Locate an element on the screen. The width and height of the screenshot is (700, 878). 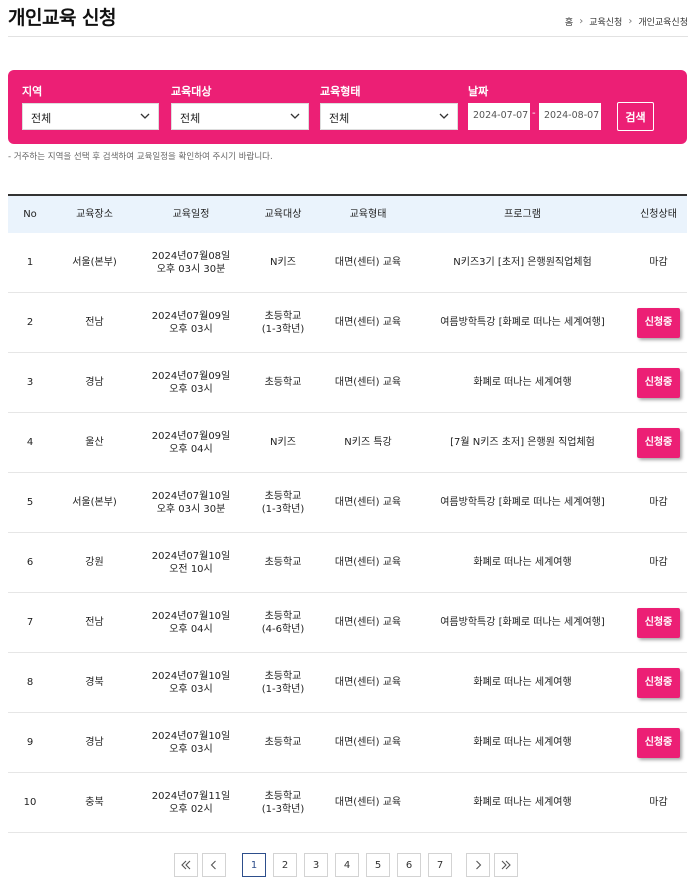
target-select: 전체 is located at coordinates (240, 116).